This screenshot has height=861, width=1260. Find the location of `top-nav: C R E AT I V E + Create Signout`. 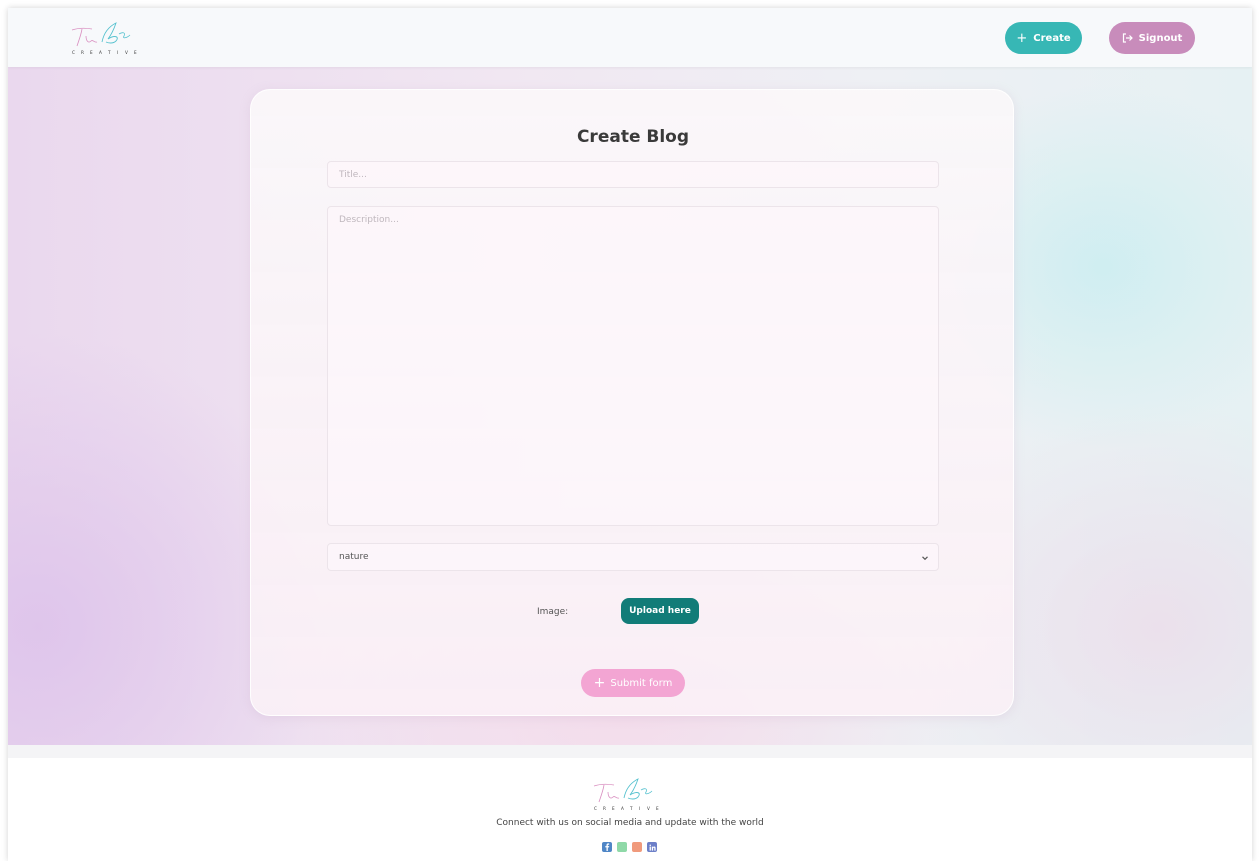

top-nav: C R E AT I V E + Create Signout is located at coordinates (630, 37).